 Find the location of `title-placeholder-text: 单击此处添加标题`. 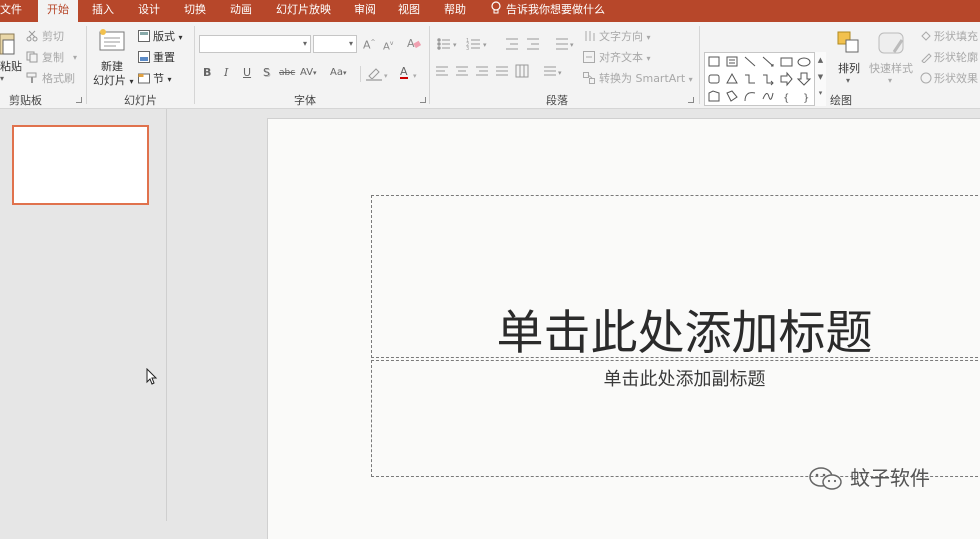

title-placeholder-text: 单击此处添加标题 is located at coordinates (684, 333).